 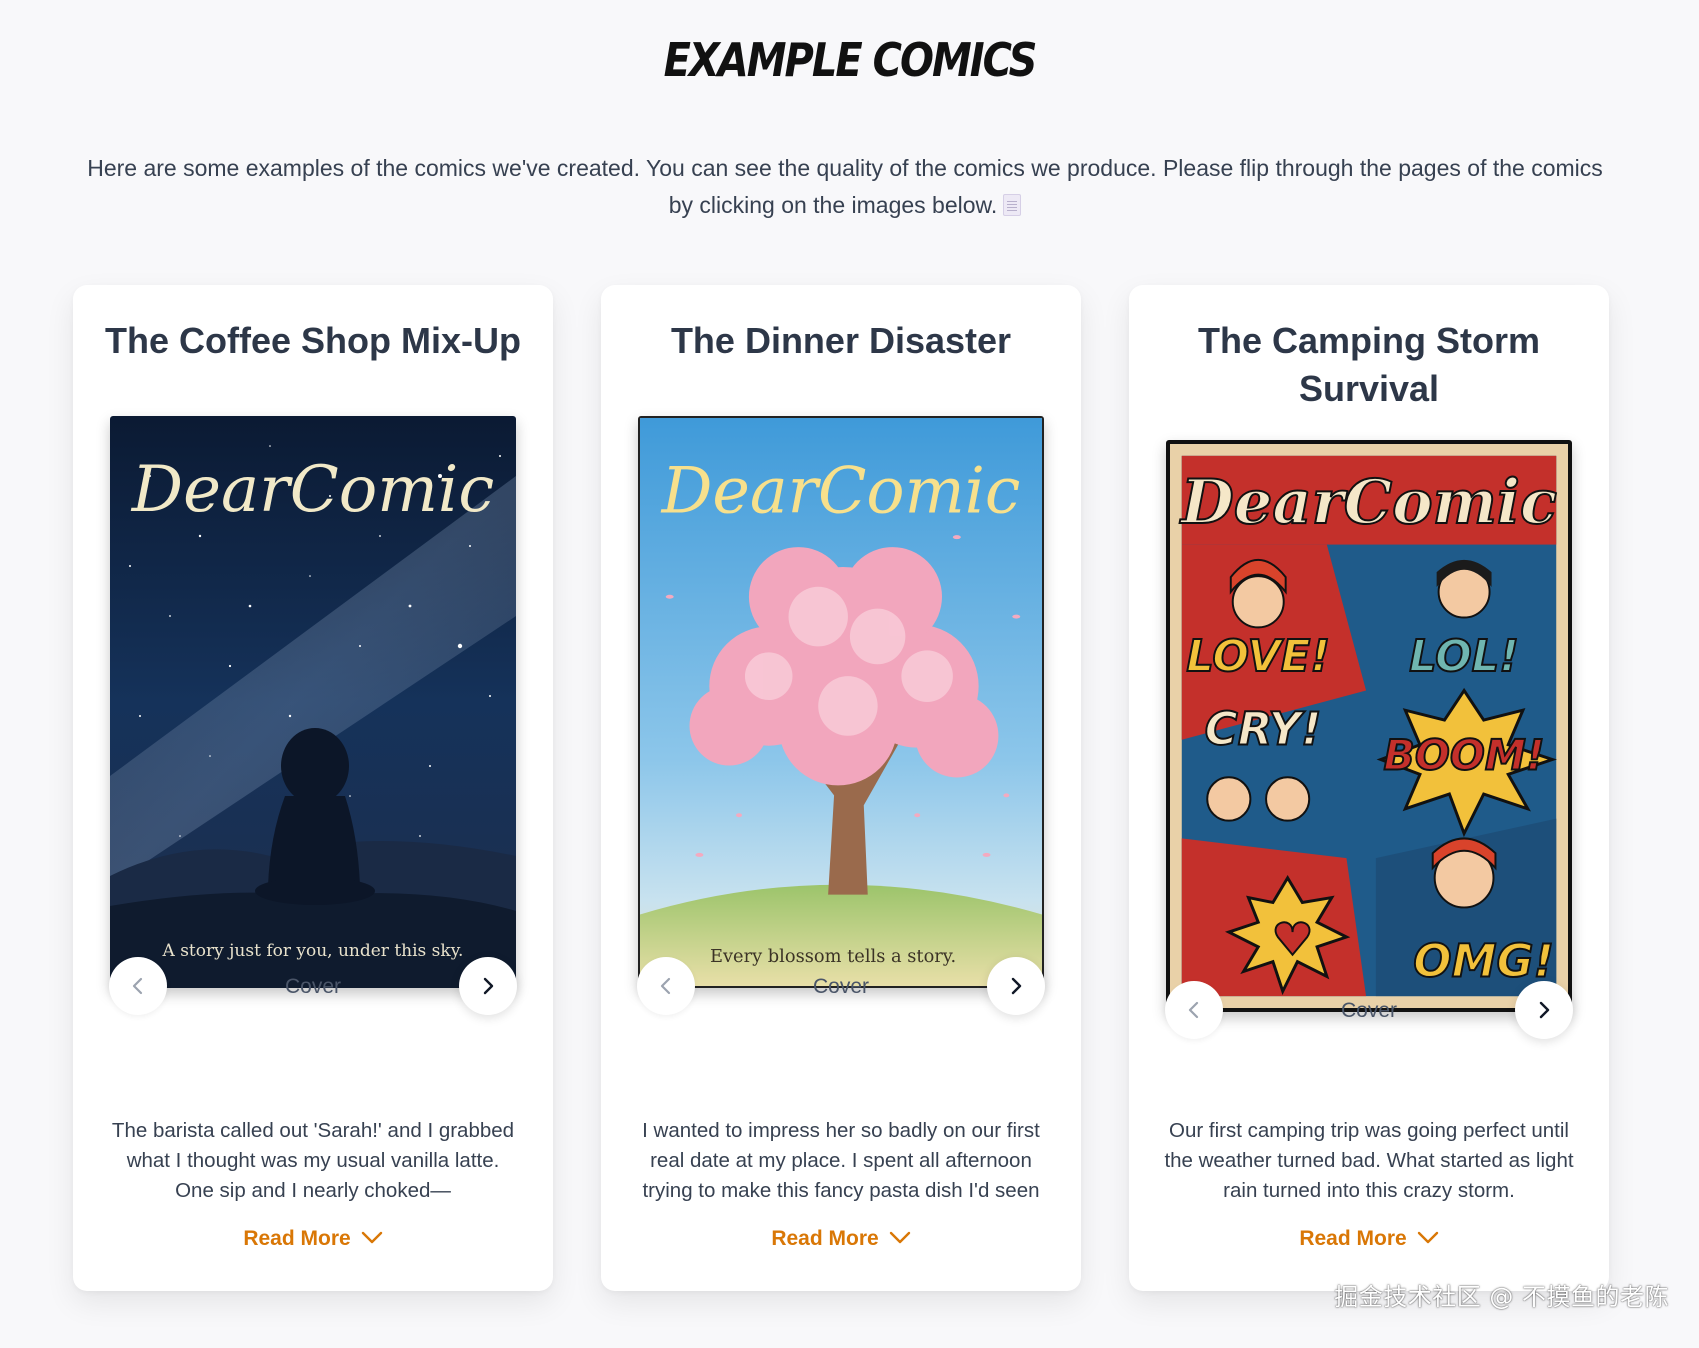 What do you see at coordinates (833, 956) in the screenshot?
I see `cover-tagline: Every blossom tells a story.` at bounding box center [833, 956].